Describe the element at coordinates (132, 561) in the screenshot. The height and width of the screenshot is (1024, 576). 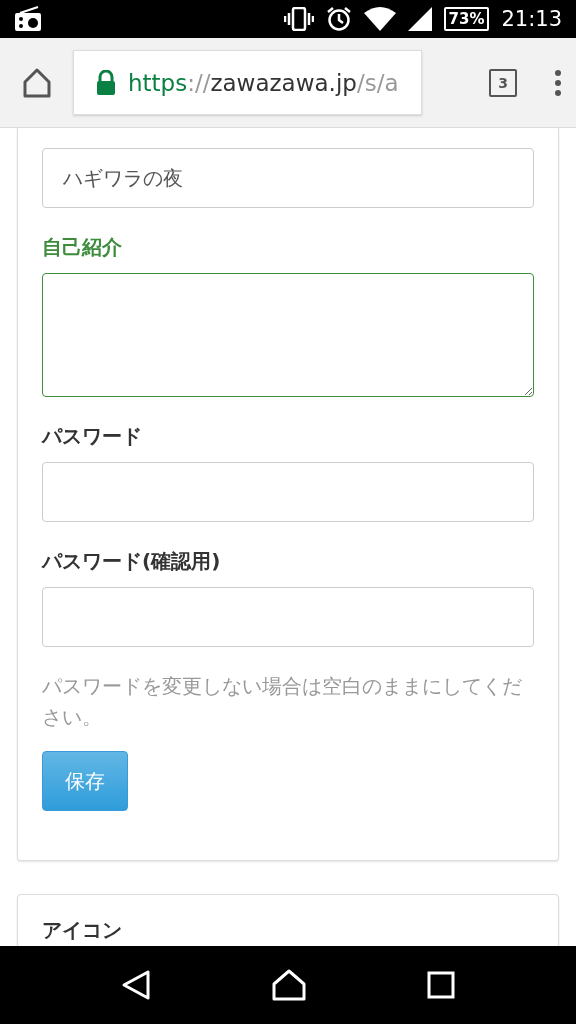
I see `field-label: パスワード(確認用)` at that location.